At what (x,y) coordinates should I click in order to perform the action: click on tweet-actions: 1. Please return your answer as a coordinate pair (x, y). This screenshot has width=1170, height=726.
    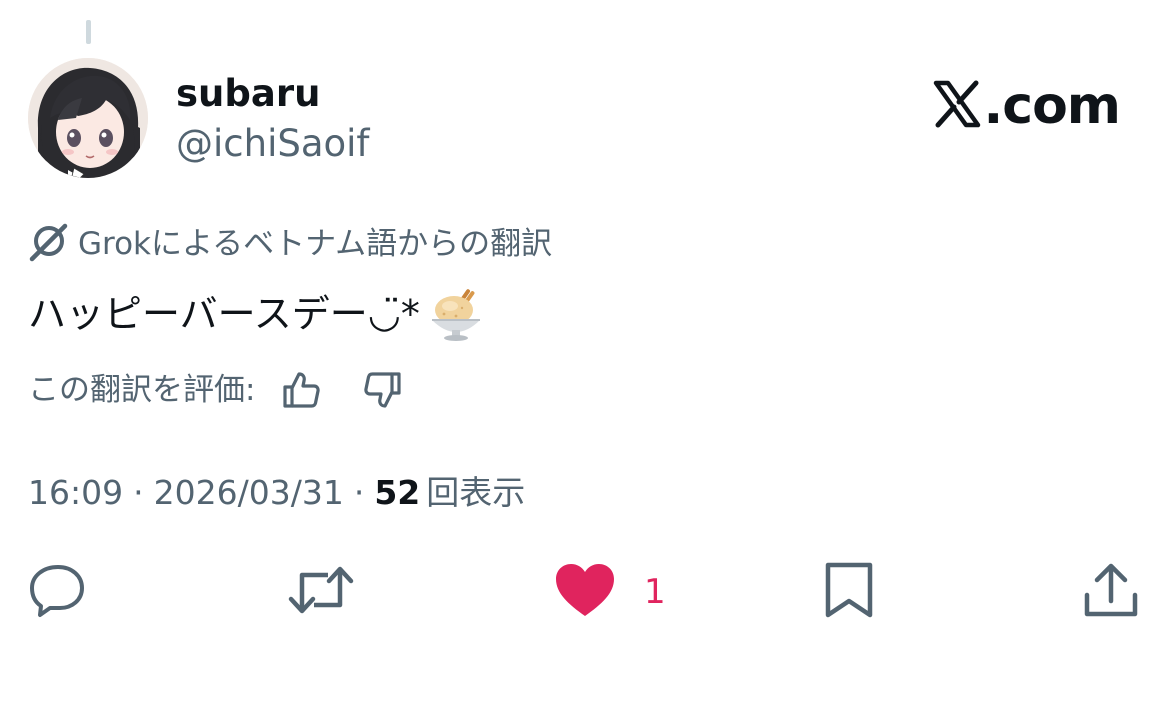
    Looking at the image, I should click on (585, 592).